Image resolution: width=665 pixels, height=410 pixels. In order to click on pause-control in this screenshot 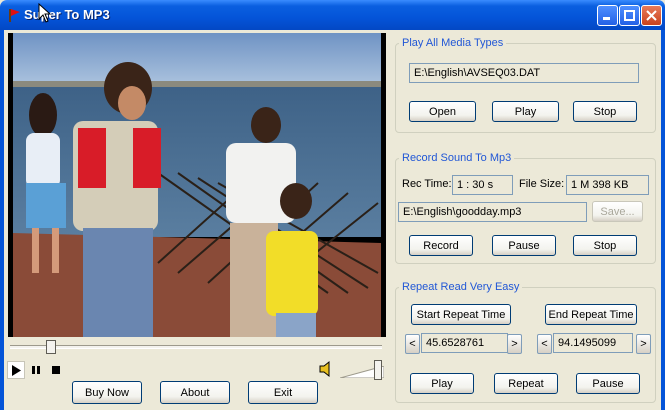, I will do `click(36, 370)`.